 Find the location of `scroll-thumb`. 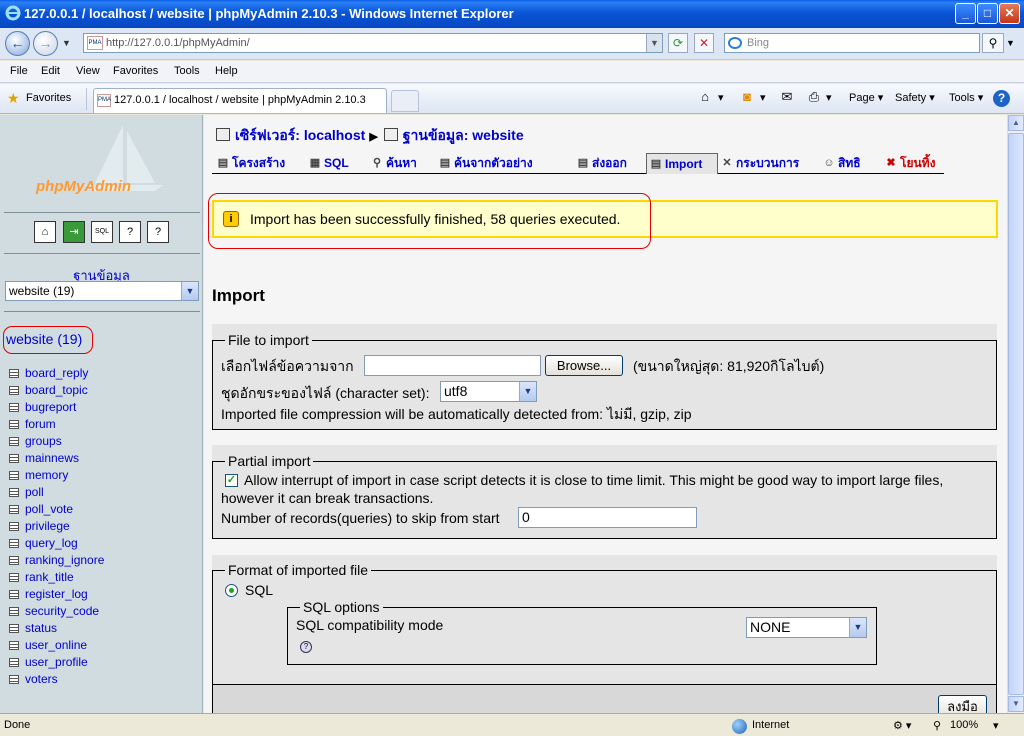

scroll-thumb is located at coordinates (1016, 414).